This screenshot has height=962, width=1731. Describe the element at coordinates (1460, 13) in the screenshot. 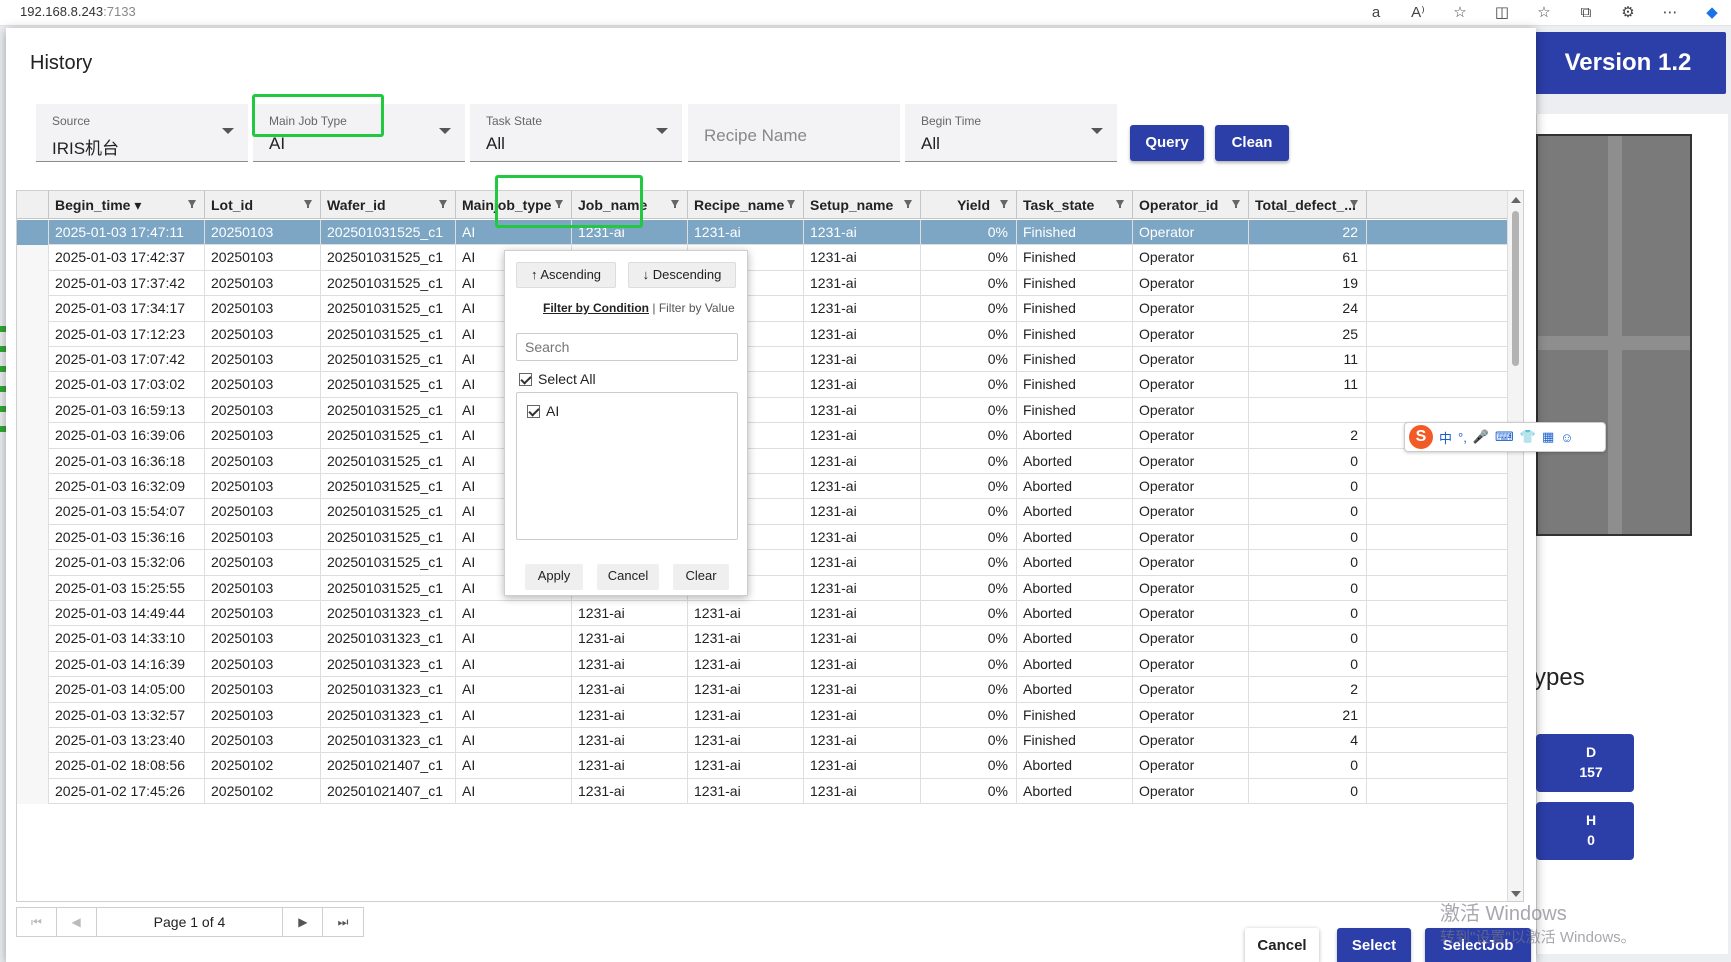

I see `favorite-star-icon: ☆` at that location.